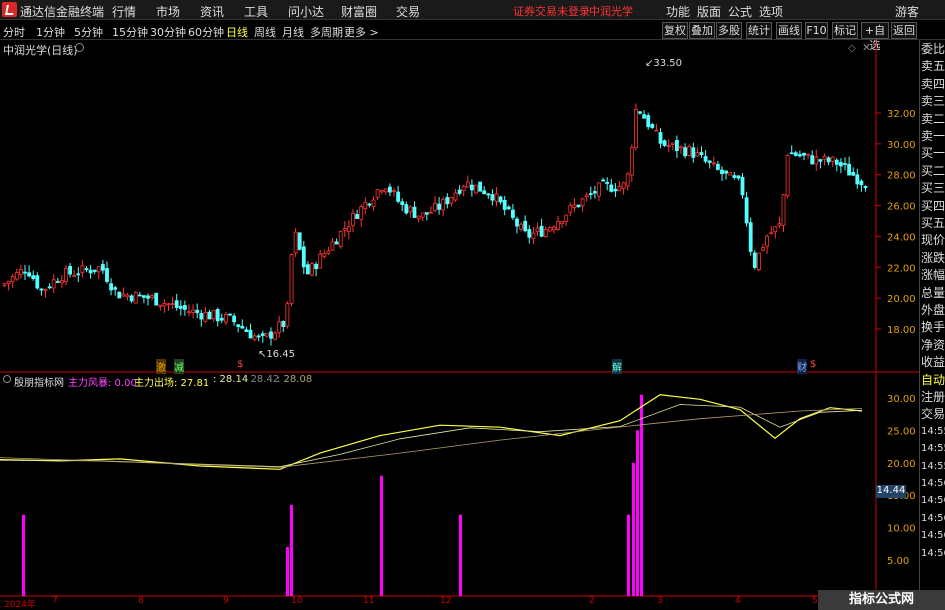 The image size is (945, 610). I want to click on side-panel-item: 注册, so click(933, 397).